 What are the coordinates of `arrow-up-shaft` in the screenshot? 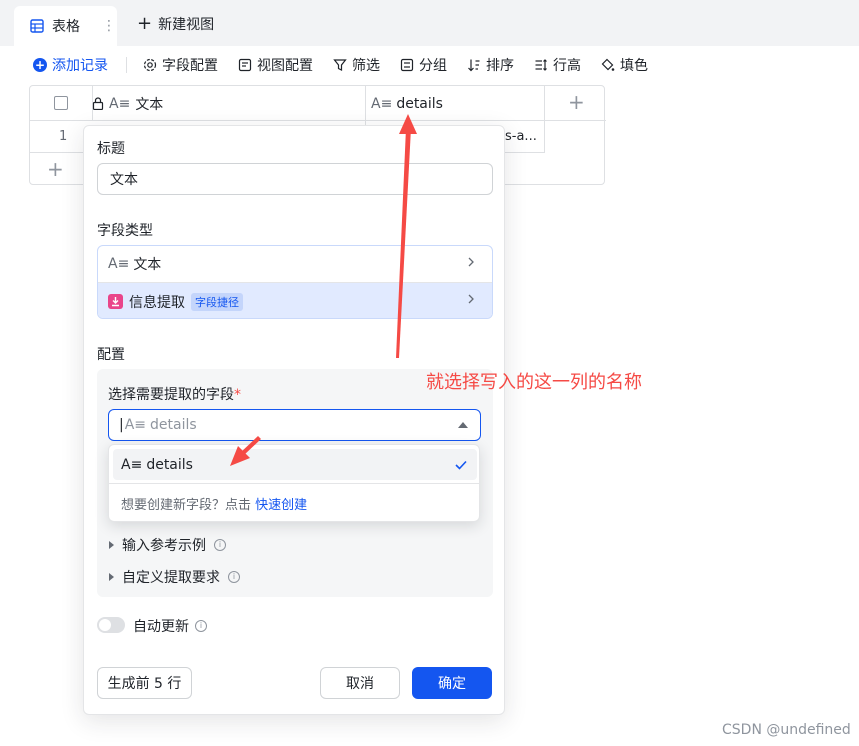 It's located at (403, 243).